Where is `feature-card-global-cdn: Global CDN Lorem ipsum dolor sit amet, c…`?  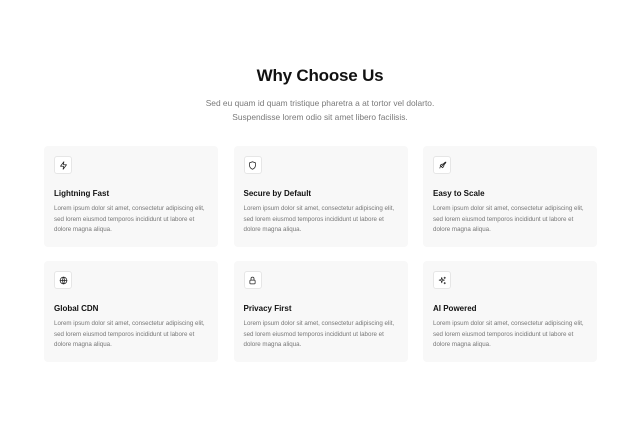
feature-card-global-cdn: Global CDN Lorem ipsum dolor sit amet, c… is located at coordinates (131, 311).